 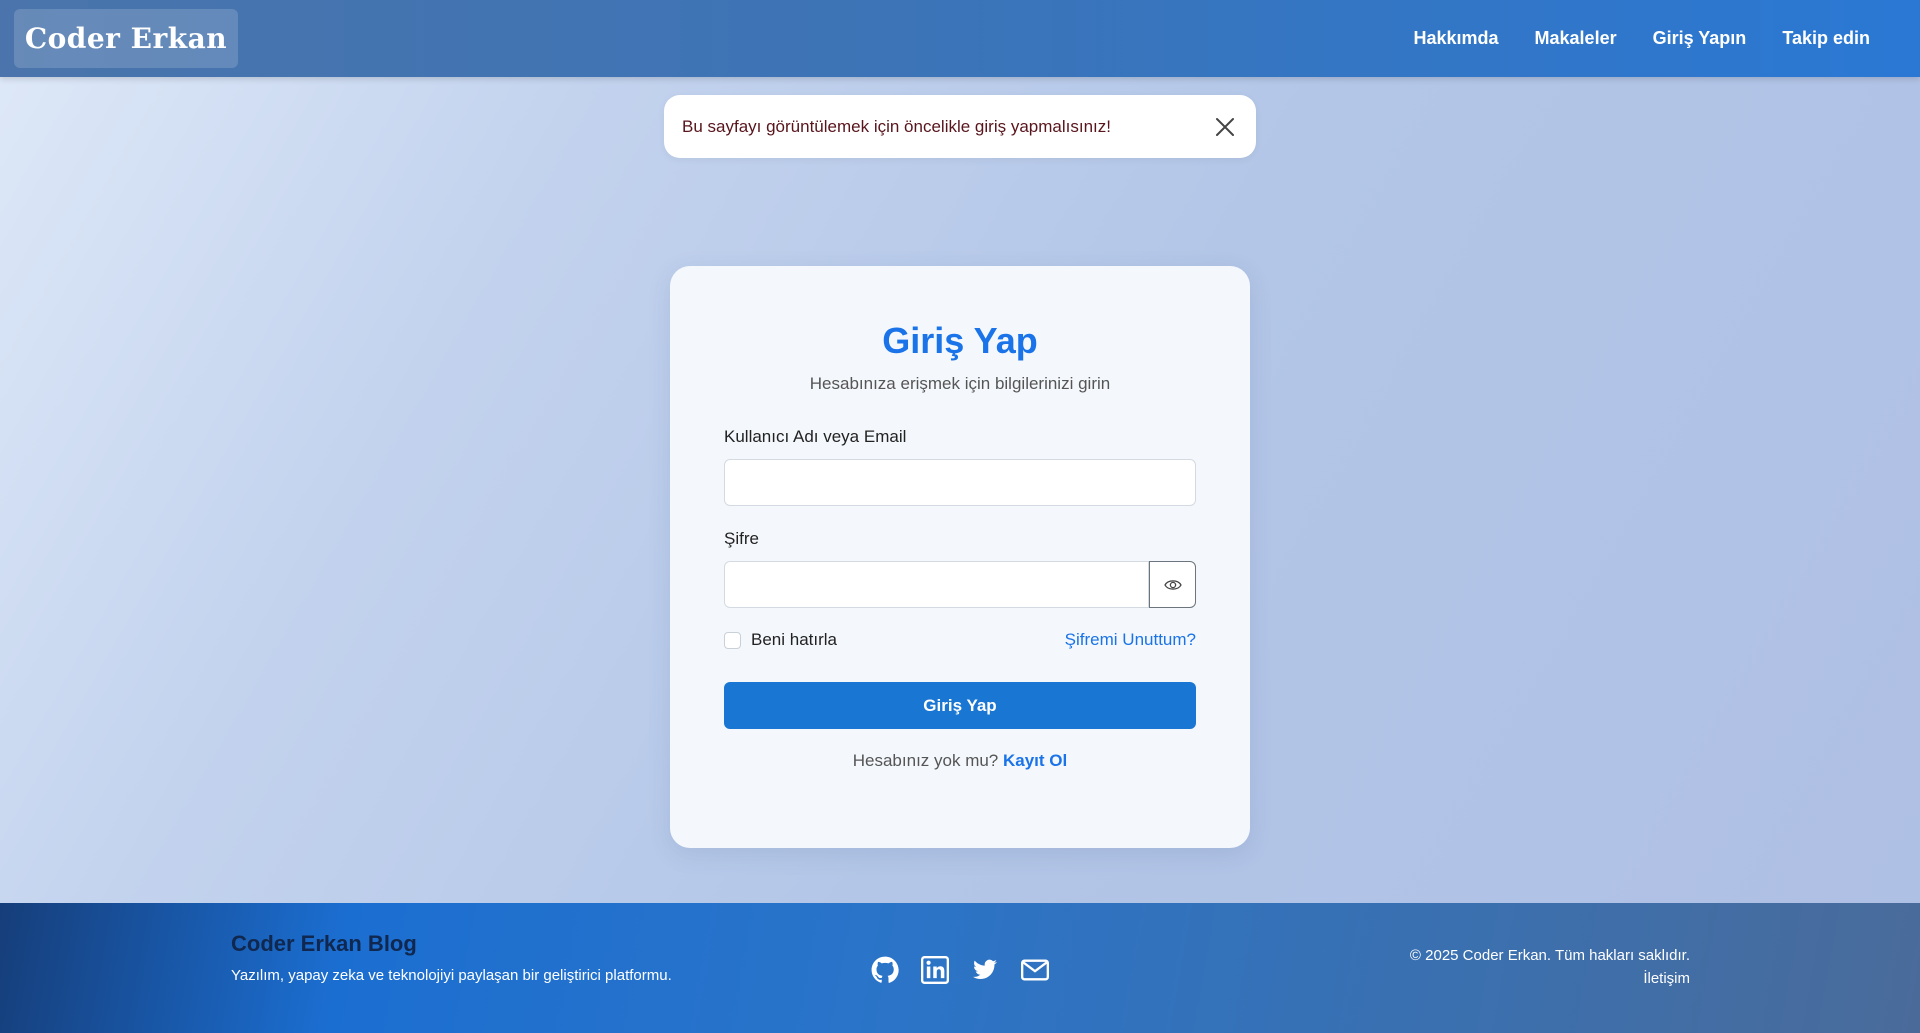 What do you see at coordinates (936, 584) in the screenshot?
I see `password-input` at bounding box center [936, 584].